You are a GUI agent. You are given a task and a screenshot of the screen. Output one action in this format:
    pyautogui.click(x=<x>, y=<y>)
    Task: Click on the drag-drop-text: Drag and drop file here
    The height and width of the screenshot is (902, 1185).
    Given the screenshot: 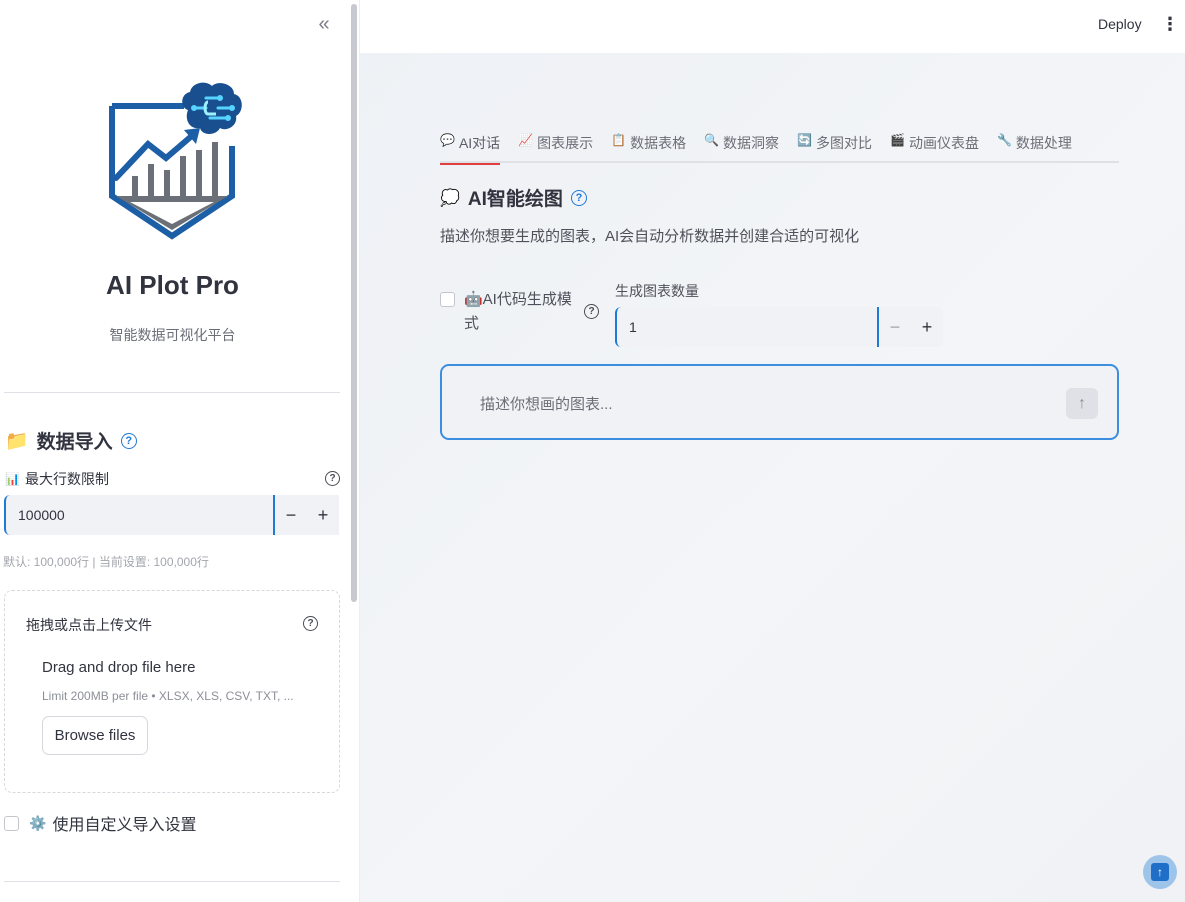 What is the action you would take?
    pyautogui.click(x=119, y=667)
    